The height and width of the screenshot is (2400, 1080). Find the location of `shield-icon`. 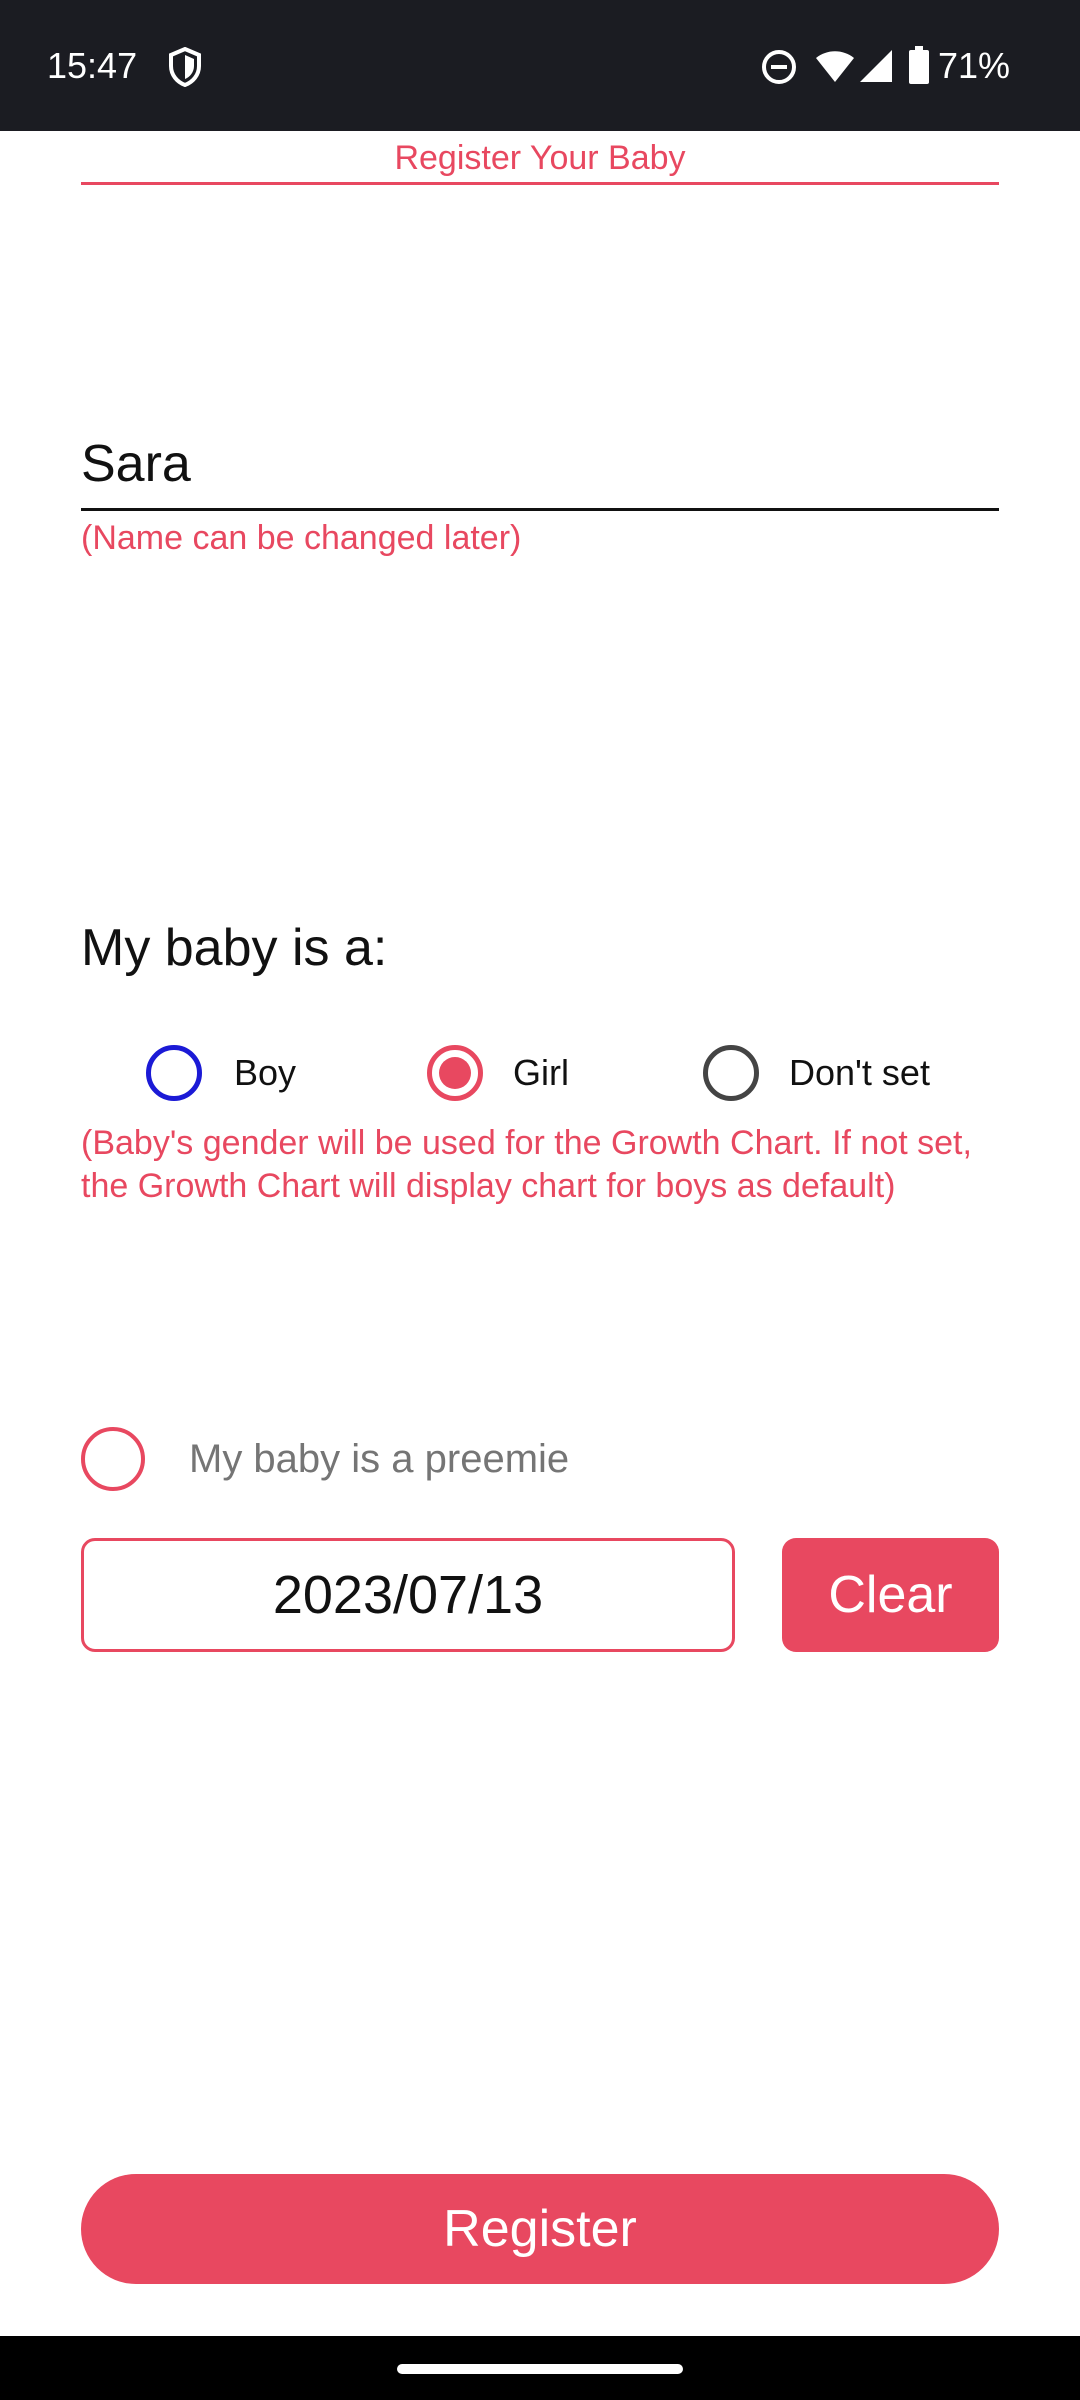

shield-icon is located at coordinates (185, 67).